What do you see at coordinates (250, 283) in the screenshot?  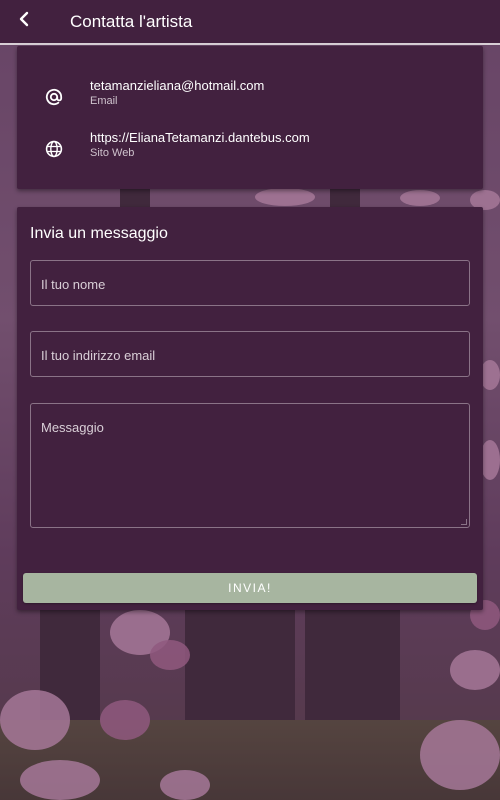 I see `name-input: Il tuo nome` at bounding box center [250, 283].